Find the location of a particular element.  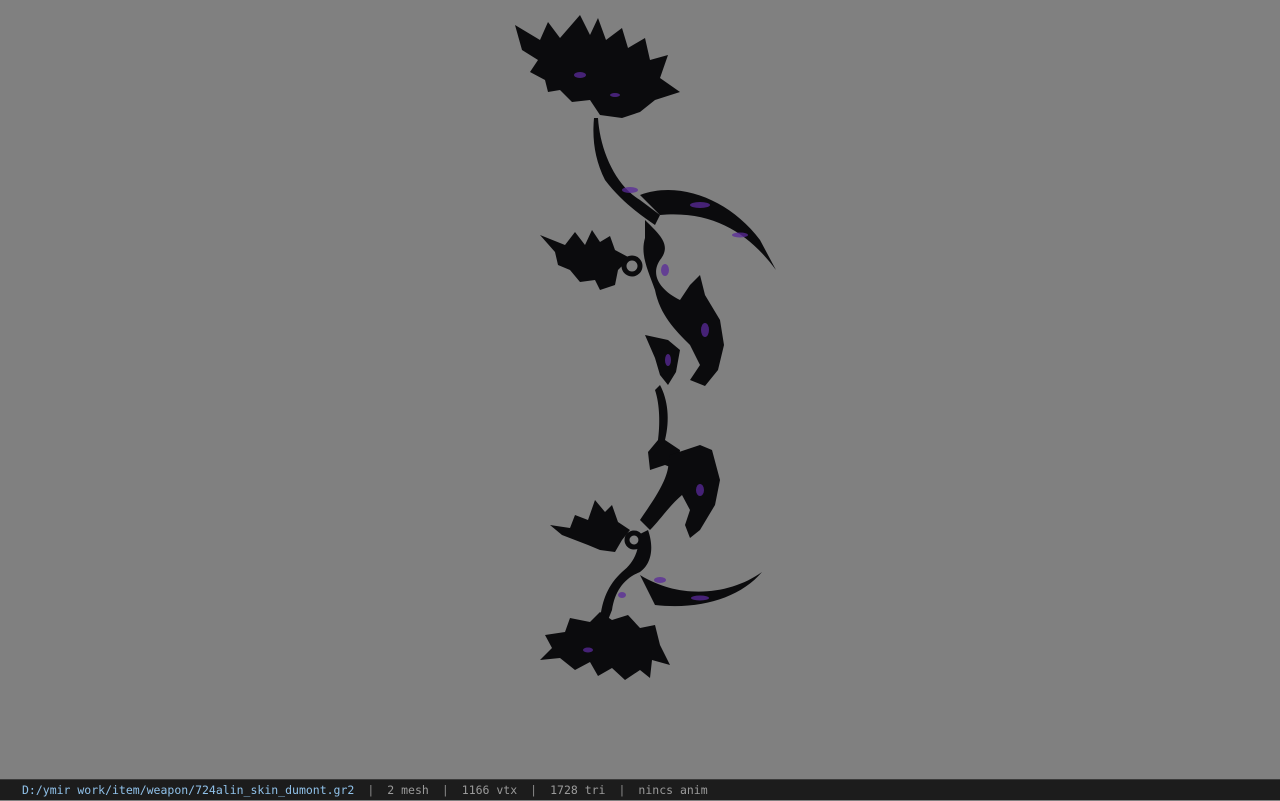

mid-upper-segment is located at coordinates (683, 303).